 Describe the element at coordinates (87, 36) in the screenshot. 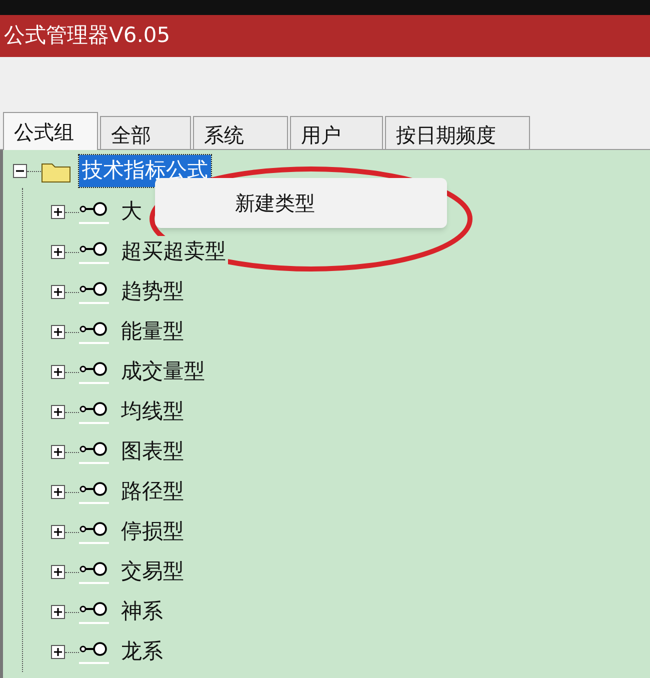

I see `window-title: 公式管理器V6.05` at that location.